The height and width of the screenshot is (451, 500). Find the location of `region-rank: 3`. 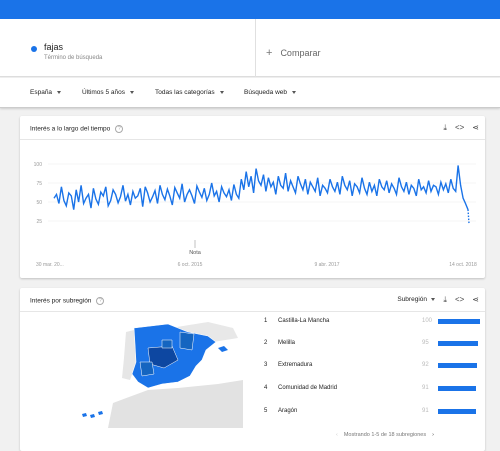

region-rank: 3 is located at coordinates (266, 365).